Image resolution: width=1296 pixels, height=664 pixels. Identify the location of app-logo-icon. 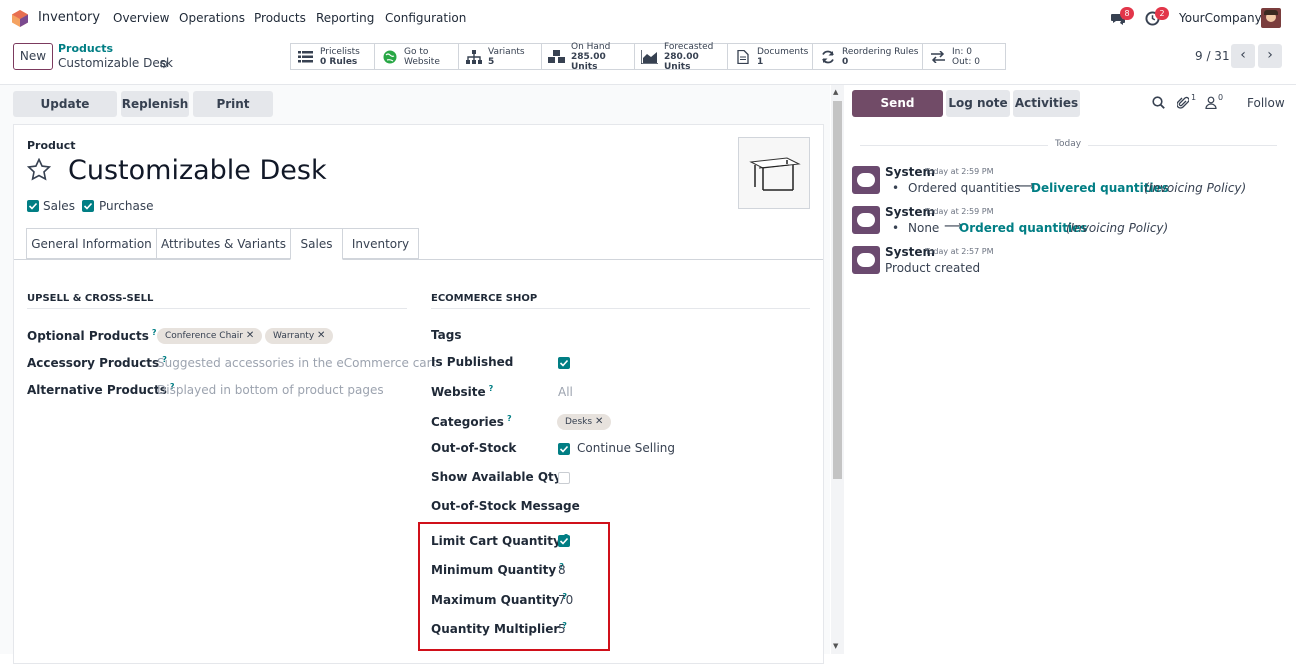
(20, 18).